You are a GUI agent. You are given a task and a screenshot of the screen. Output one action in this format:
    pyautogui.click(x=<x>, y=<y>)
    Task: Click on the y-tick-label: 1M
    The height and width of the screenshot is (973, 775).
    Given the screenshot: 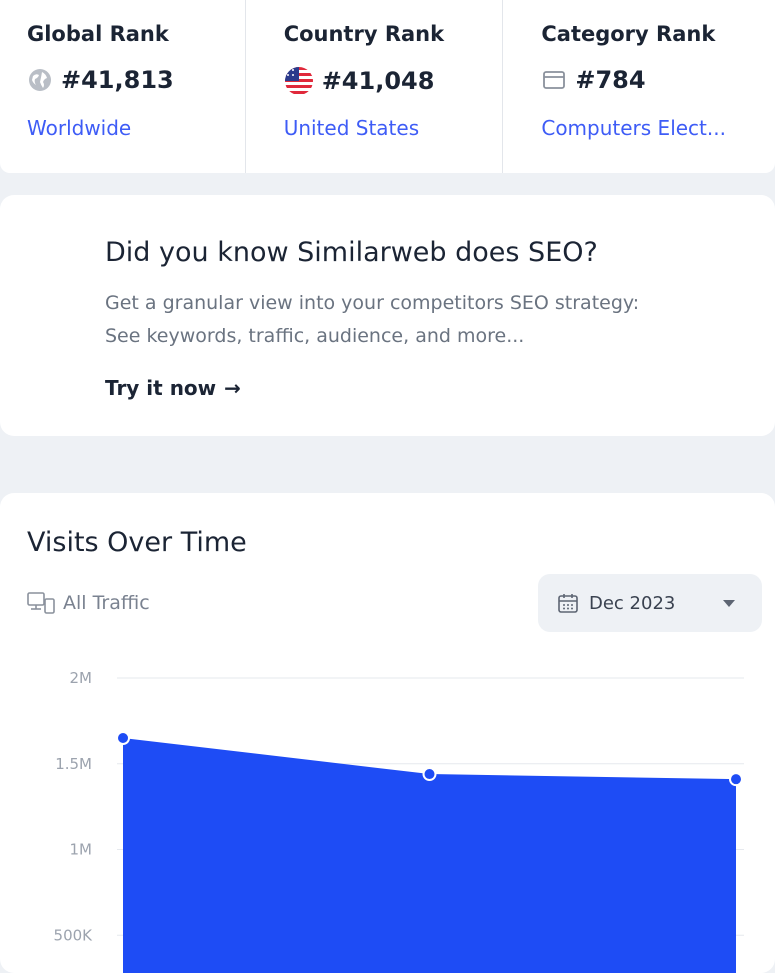 What is the action you would take?
    pyautogui.click(x=81, y=850)
    